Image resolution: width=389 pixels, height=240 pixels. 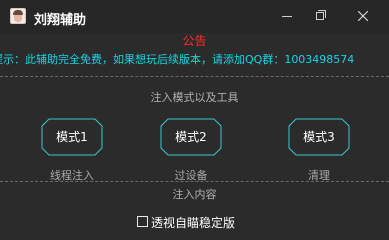 I want to click on notice-title: 公告, so click(x=194, y=41).